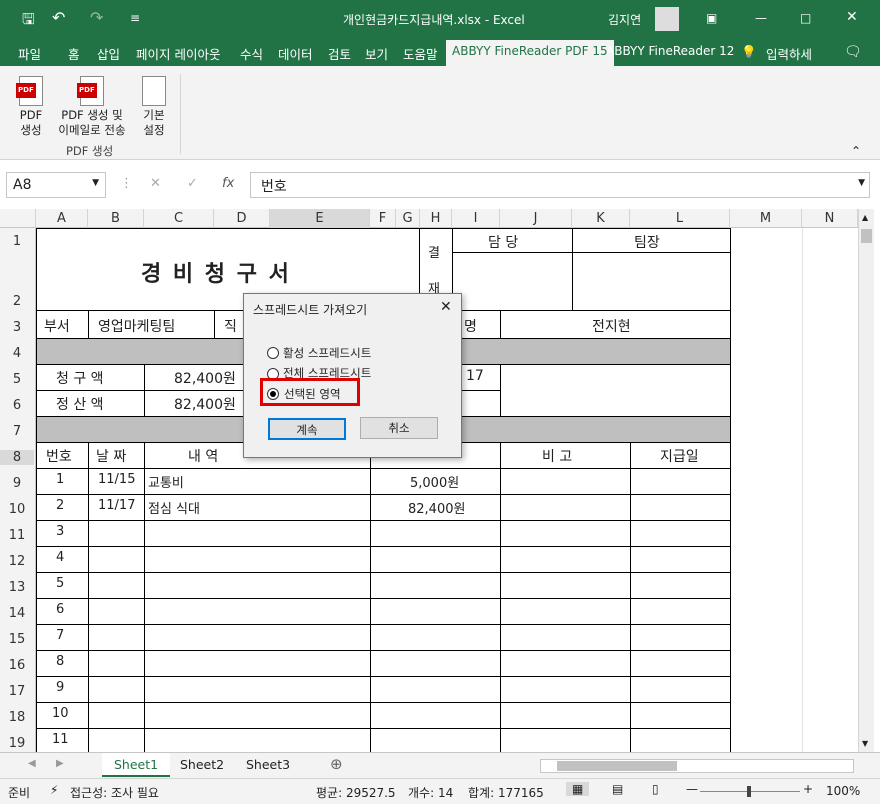 The width and height of the screenshot is (880, 804). I want to click on name-box: A8 ▼, so click(56, 185).